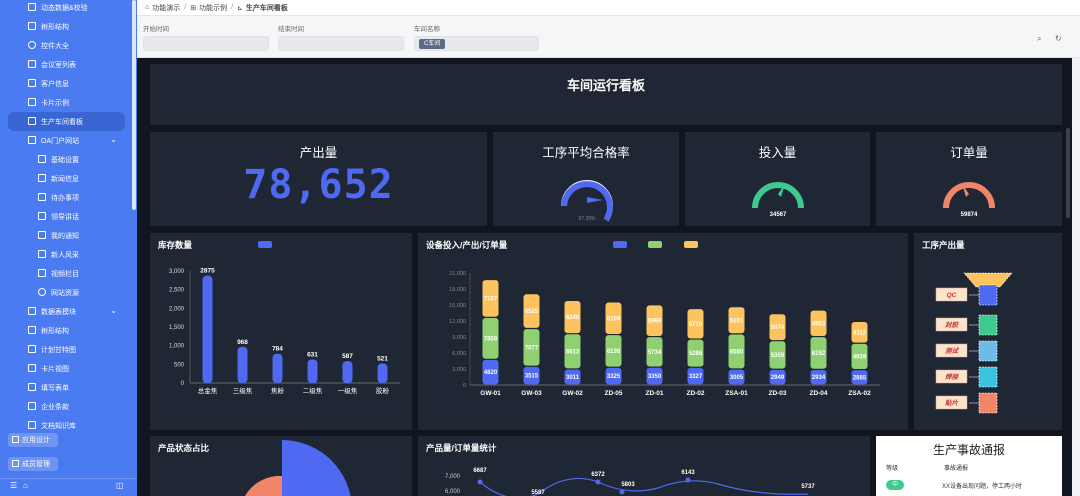 This screenshot has height=496, width=1080. What do you see at coordinates (68, 140) in the screenshot?
I see `sidebar-item: OA门户网站 ⌄` at bounding box center [68, 140].